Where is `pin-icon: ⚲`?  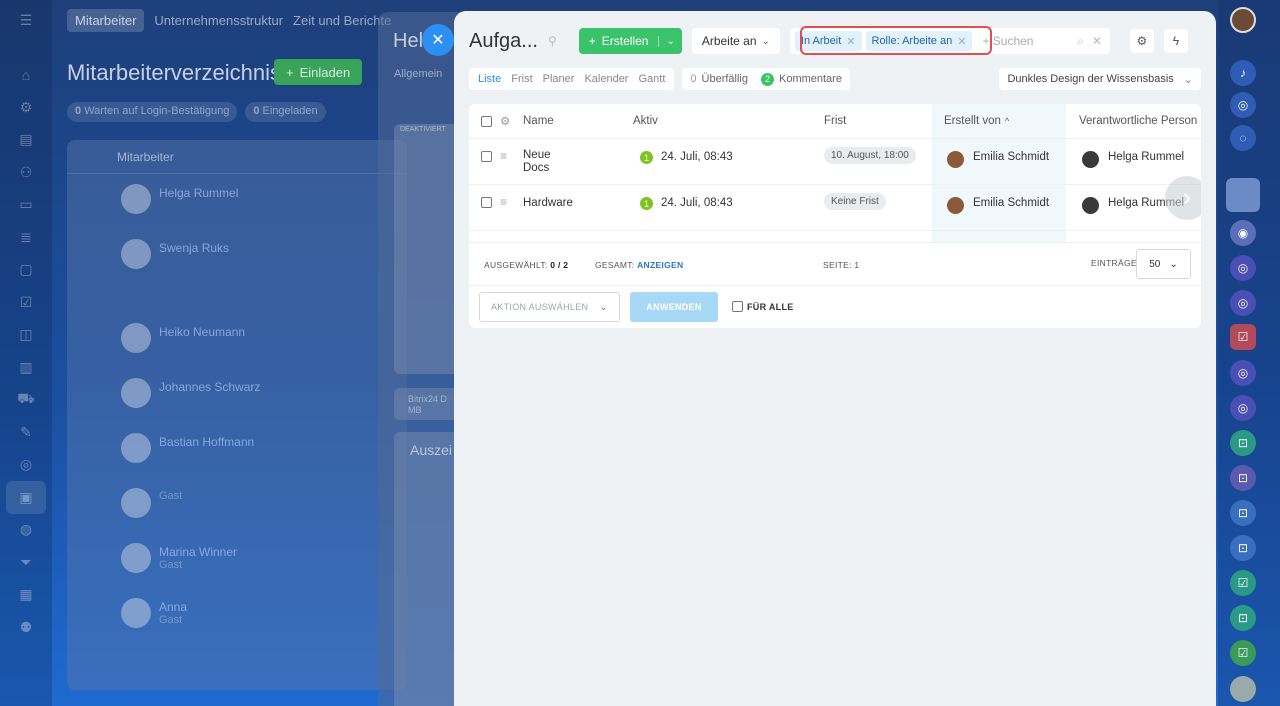
pin-icon: ⚲ is located at coordinates (552, 41).